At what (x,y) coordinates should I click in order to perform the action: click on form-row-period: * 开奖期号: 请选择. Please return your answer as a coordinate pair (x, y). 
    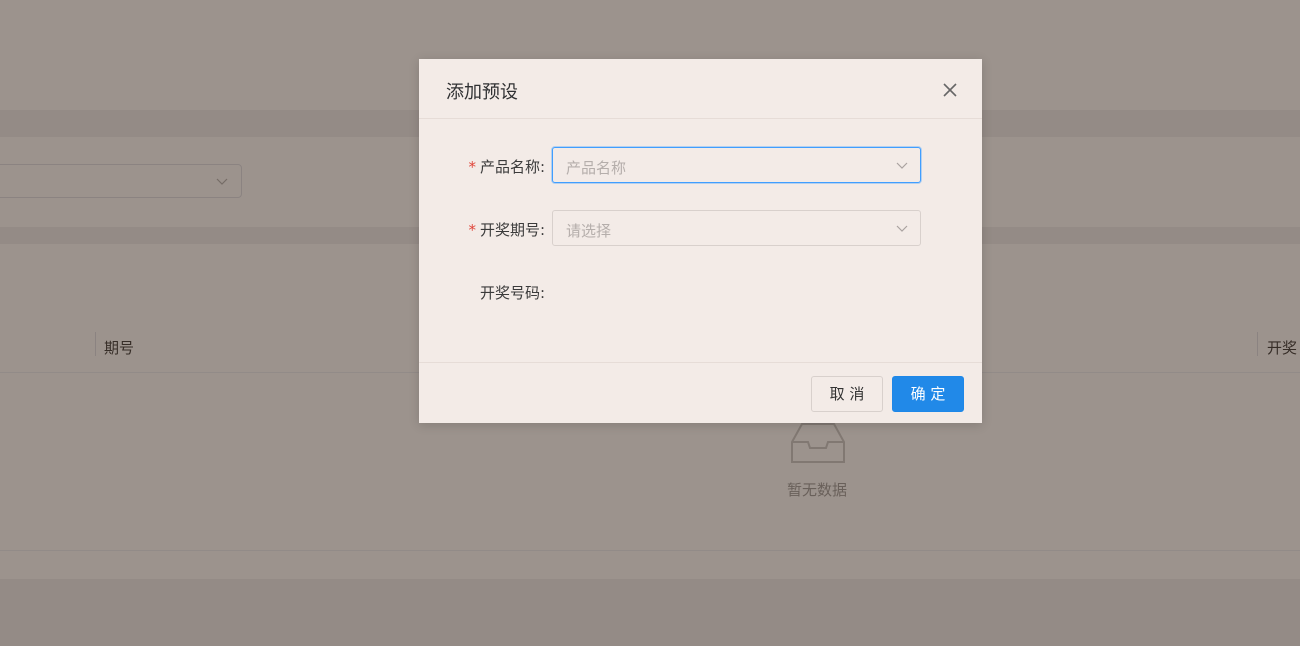
    Looking at the image, I should click on (700, 228).